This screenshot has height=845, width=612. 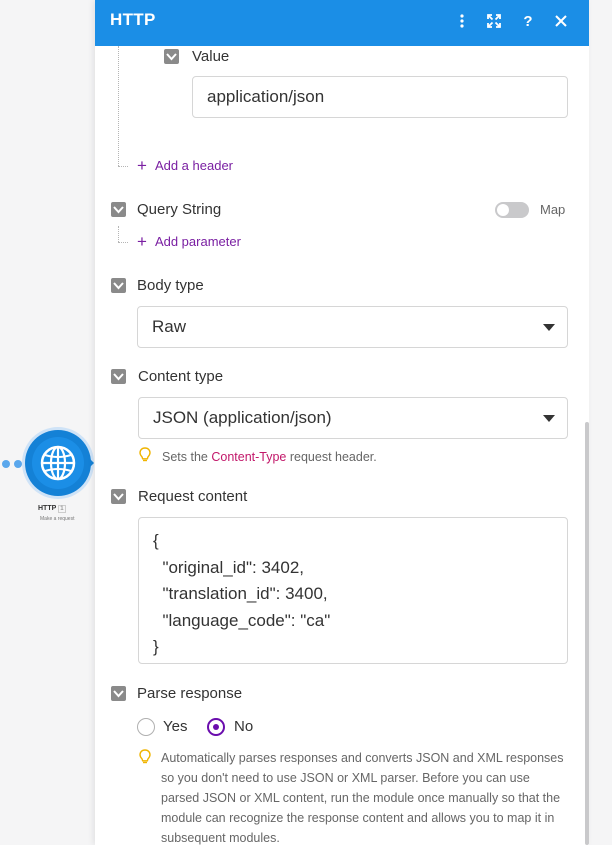 What do you see at coordinates (561, 21) in the screenshot?
I see `close-icon` at bounding box center [561, 21].